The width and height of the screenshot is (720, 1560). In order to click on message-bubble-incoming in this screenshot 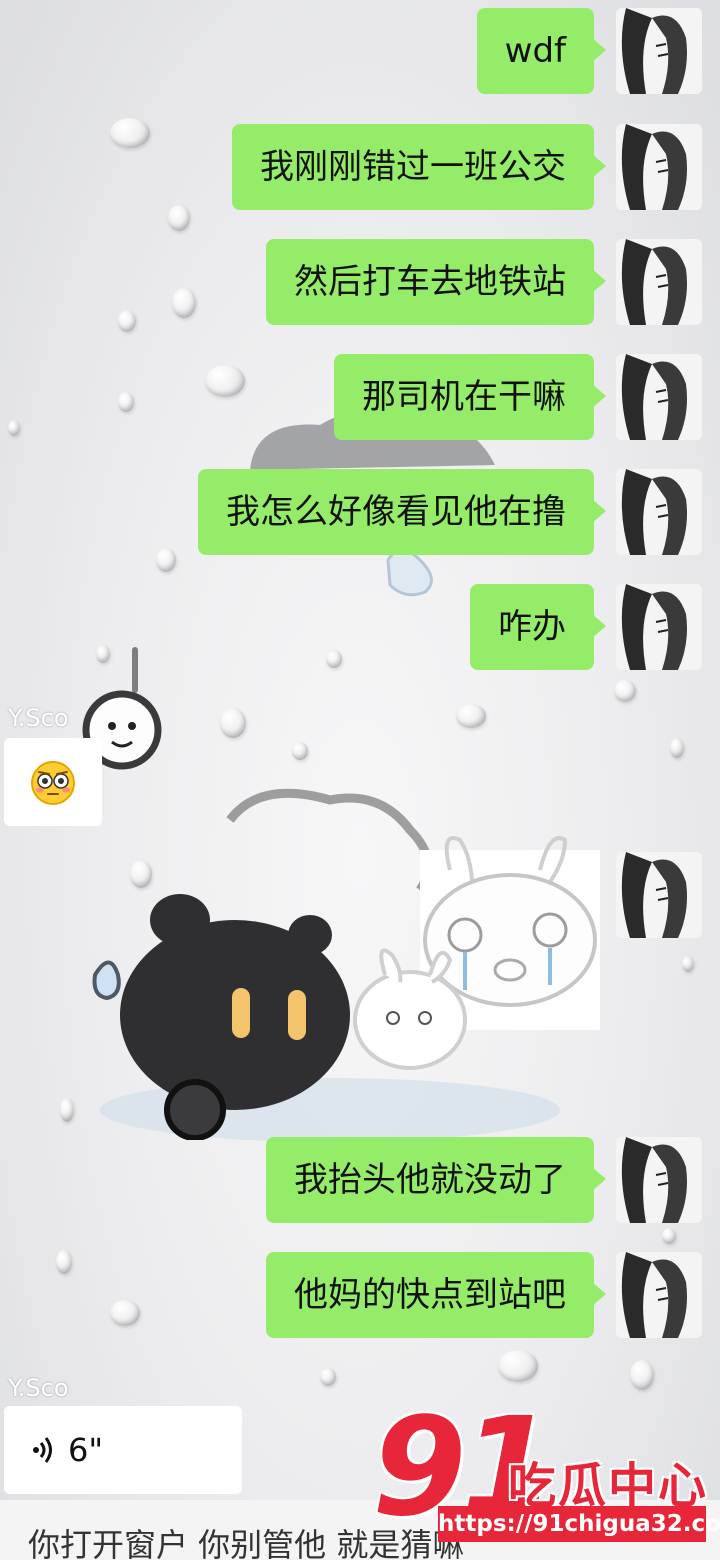, I will do `click(53, 782)`.